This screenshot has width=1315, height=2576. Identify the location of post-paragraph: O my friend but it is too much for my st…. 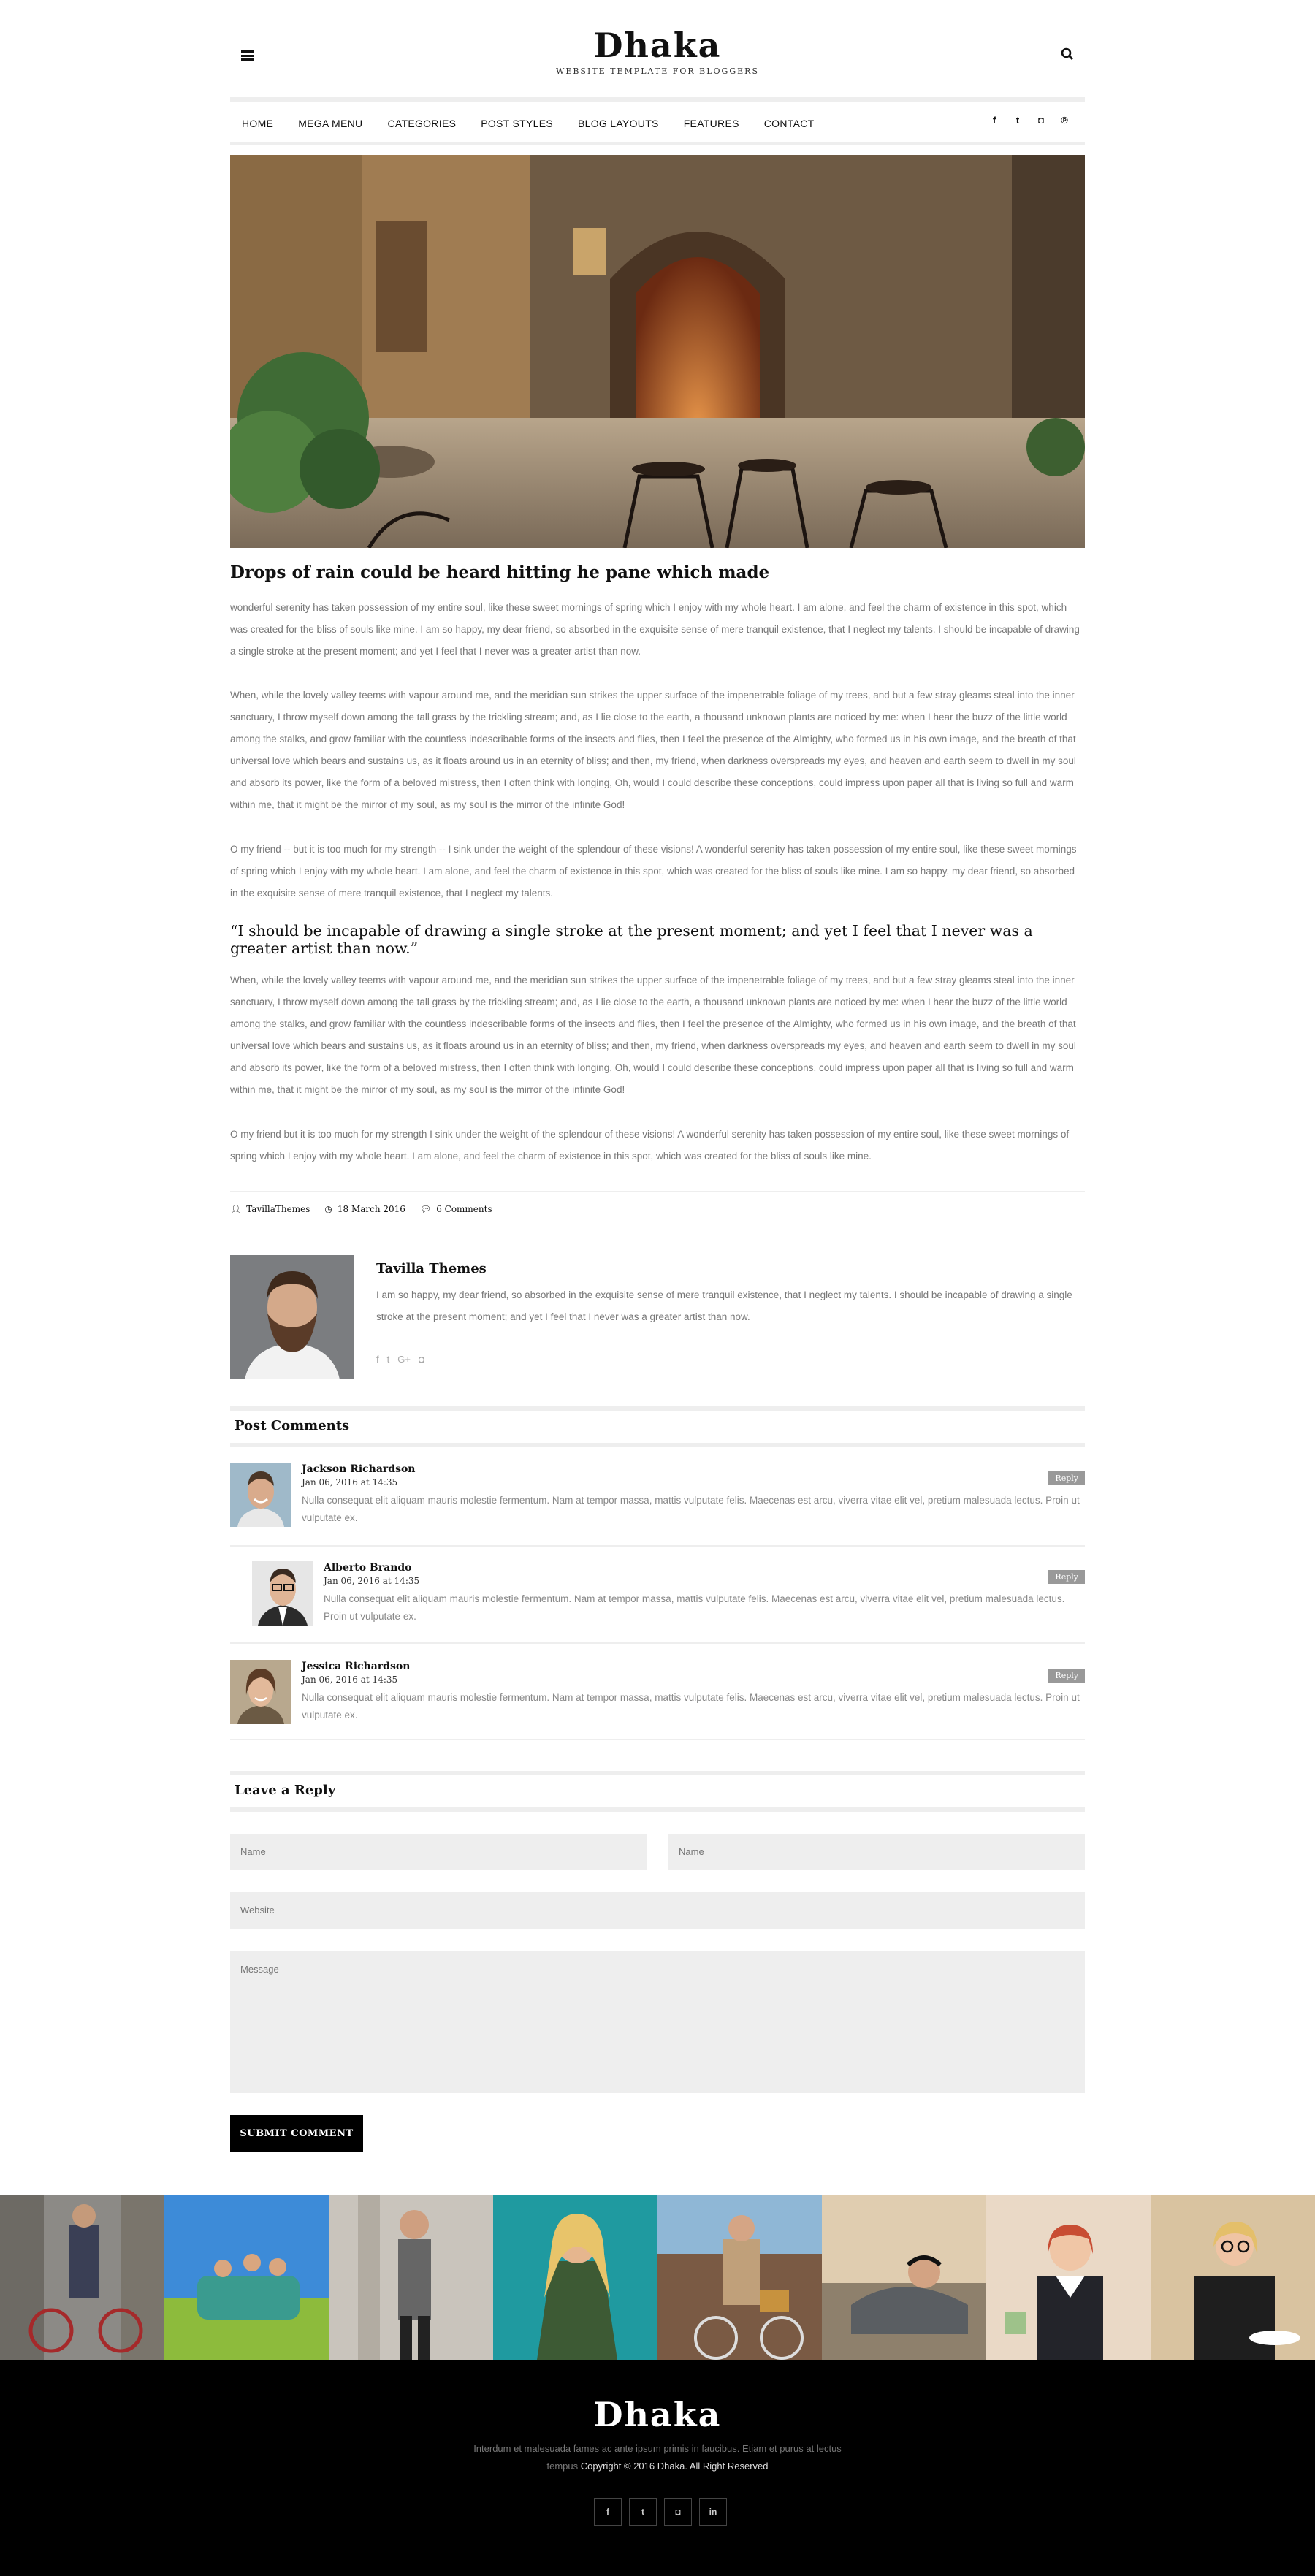
(650, 1146).